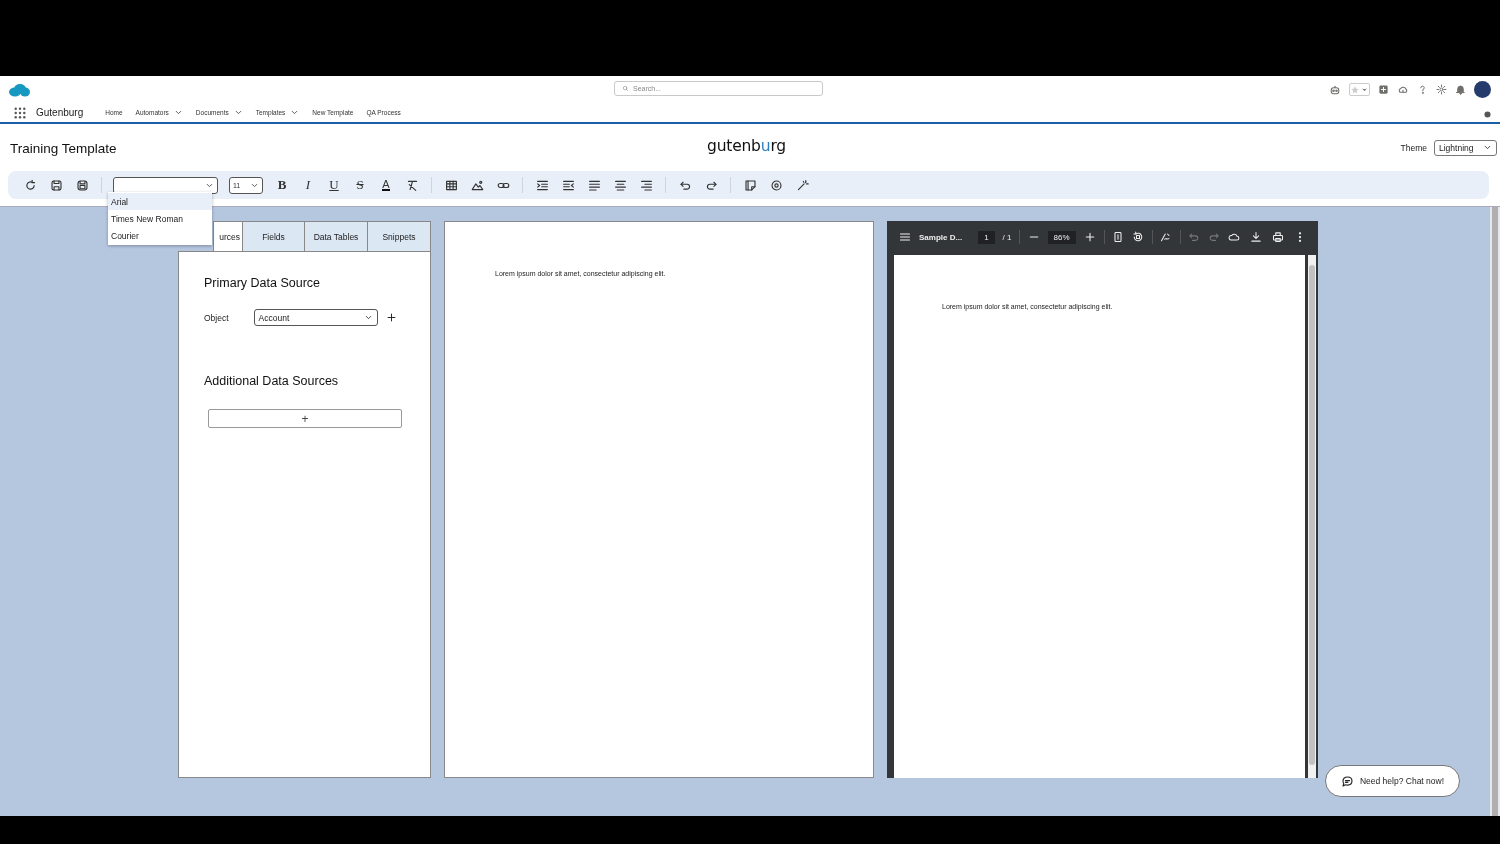 The height and width of the screenshot is (844, 1500). What do you see at coordinates (216, 317) in the screenshot?
I see `field-label: Object` at bounding box center [216, 317].